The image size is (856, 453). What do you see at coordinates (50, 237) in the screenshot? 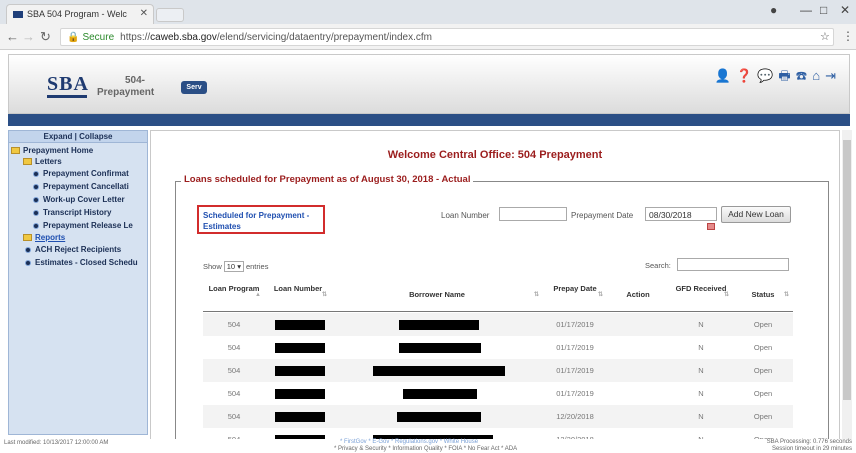
I see `tree-label: Reports` at bounding box center [50, 237].